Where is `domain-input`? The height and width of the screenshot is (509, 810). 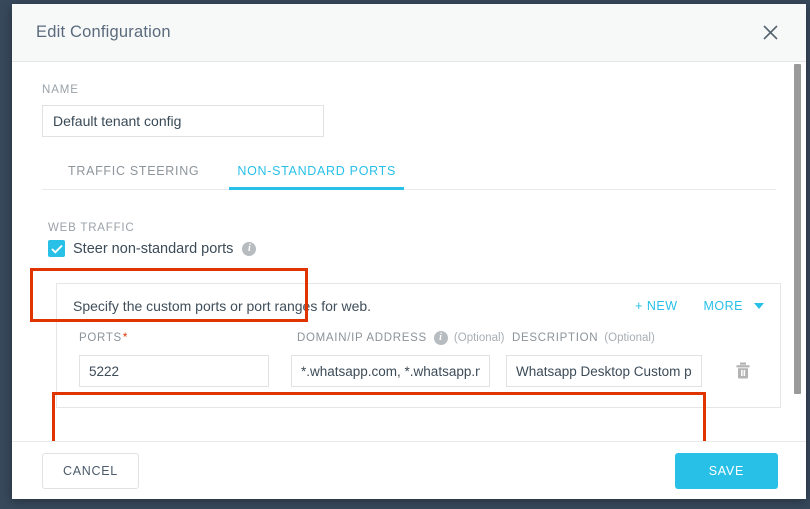 domain-input is located at coordinates (390, 371).